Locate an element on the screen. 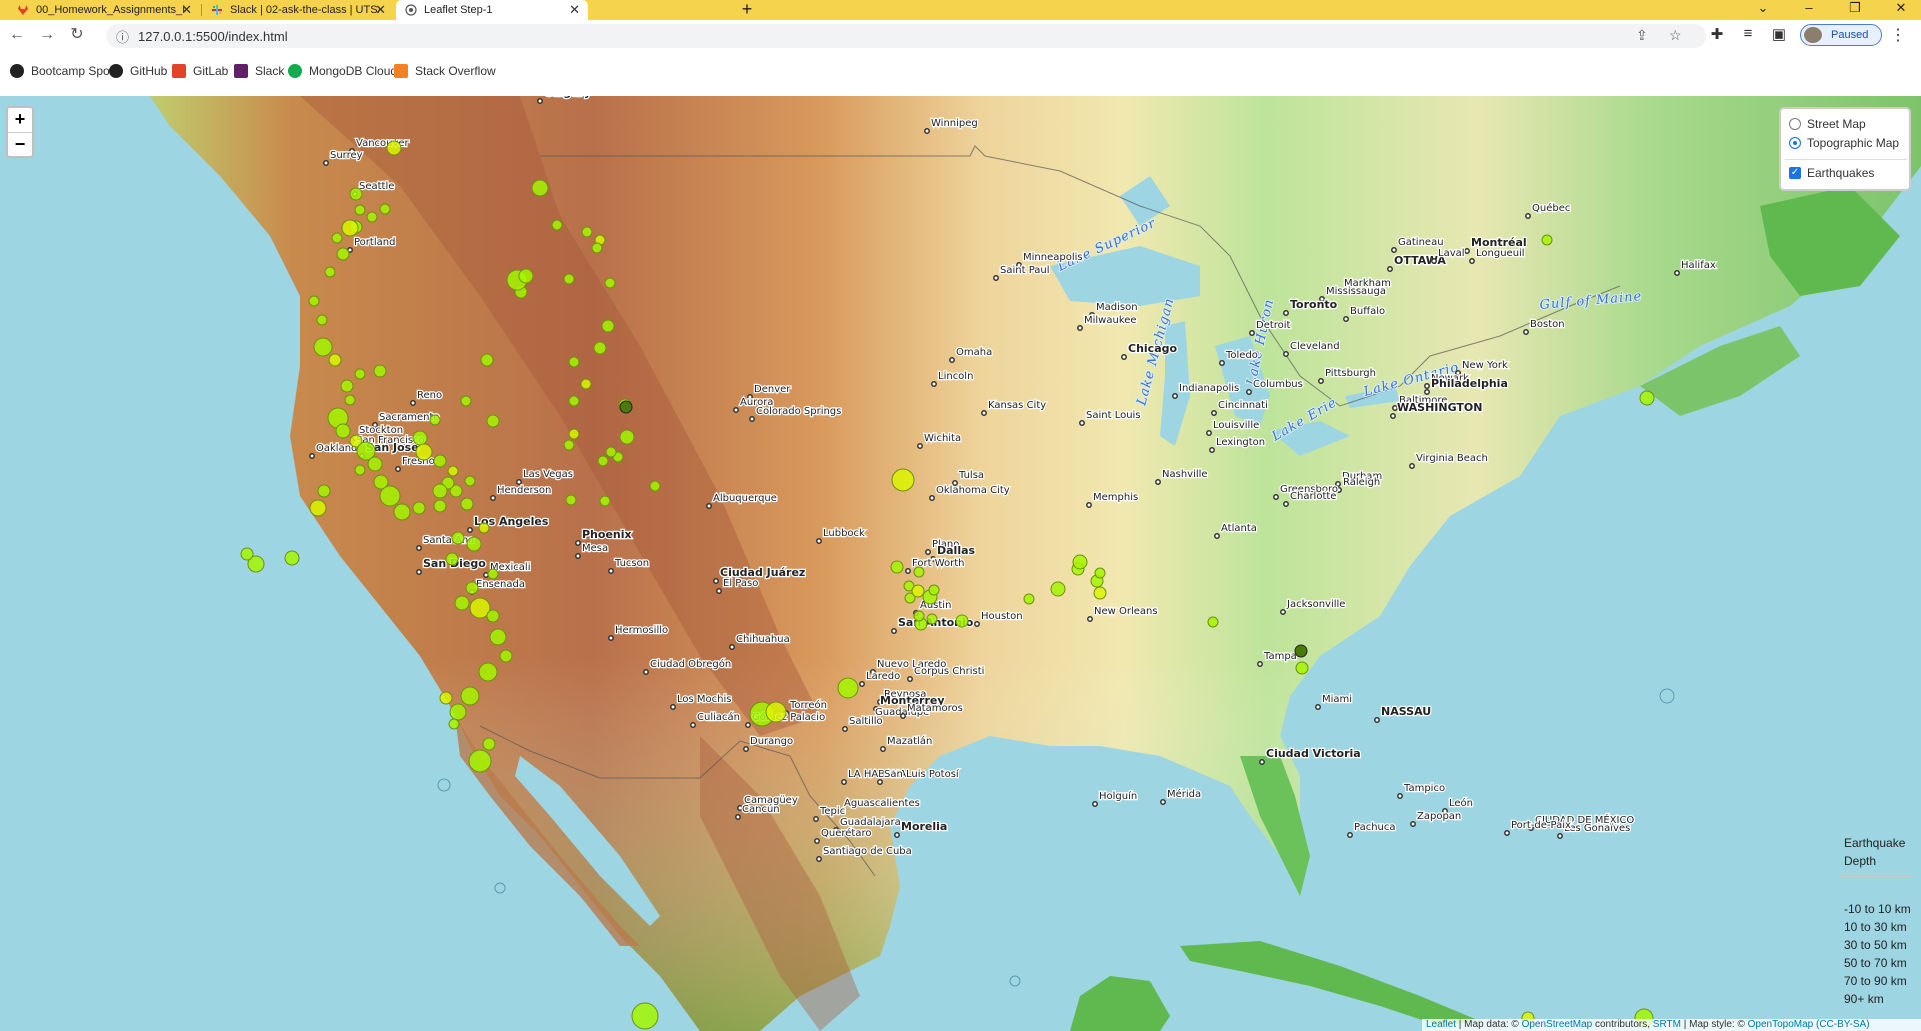 This screenshot has height=1031, width=1921. address-bar: ⓘ 127.0.0.1:5500/index.html ⇪ ☆ is located at coordinates (906, 36).